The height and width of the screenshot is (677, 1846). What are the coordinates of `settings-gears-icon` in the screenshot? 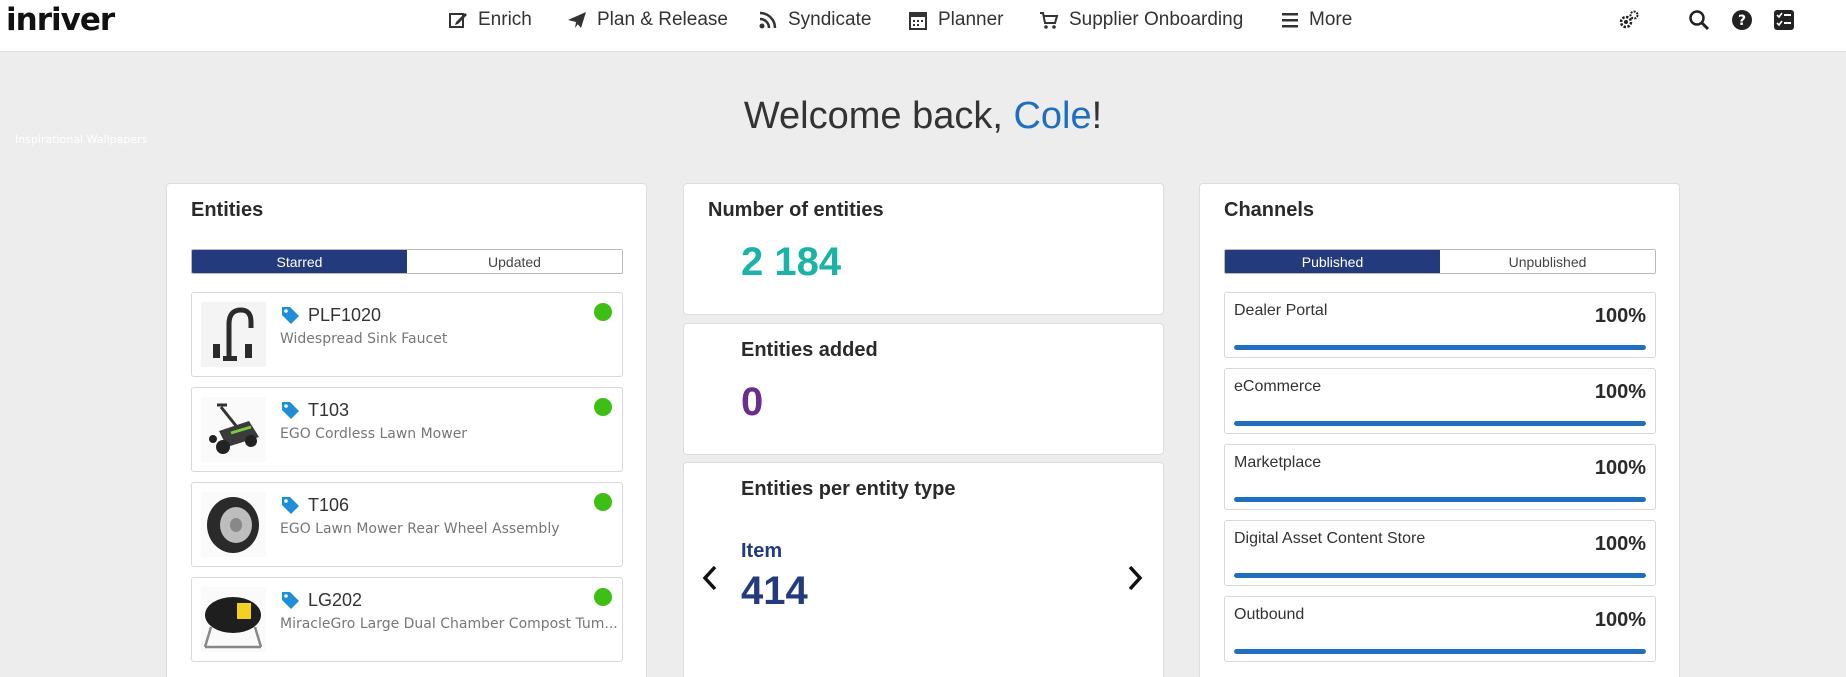 It's located at (1629, 20).